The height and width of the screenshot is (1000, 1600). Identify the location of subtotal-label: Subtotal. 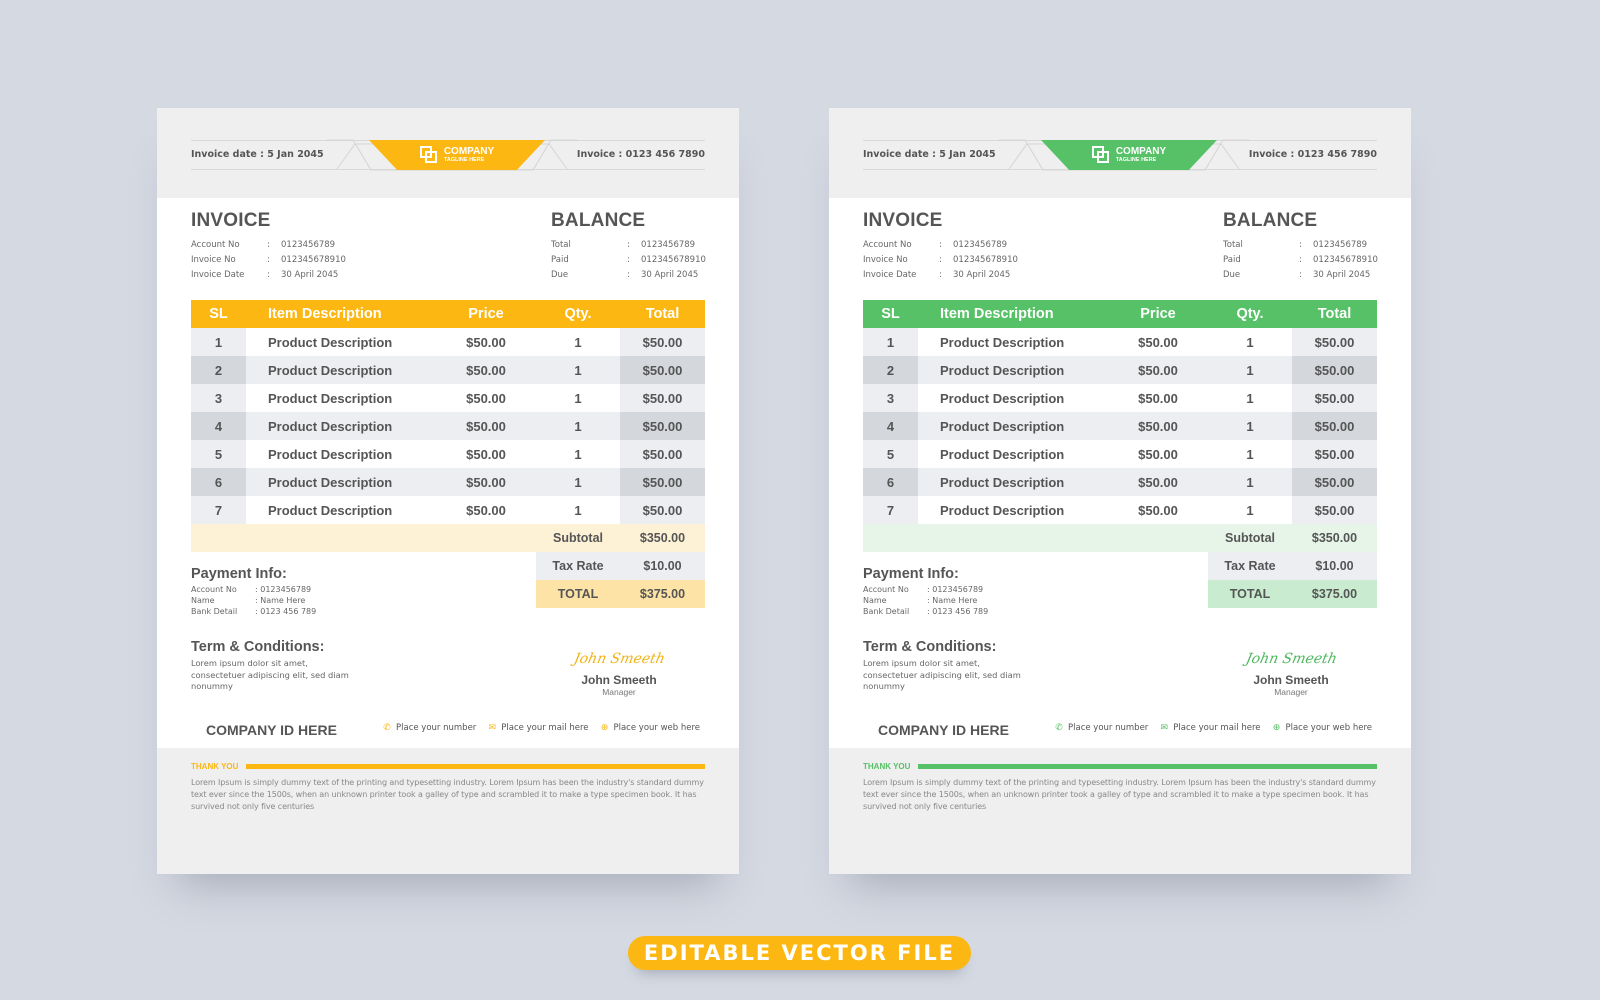
(578, 538).